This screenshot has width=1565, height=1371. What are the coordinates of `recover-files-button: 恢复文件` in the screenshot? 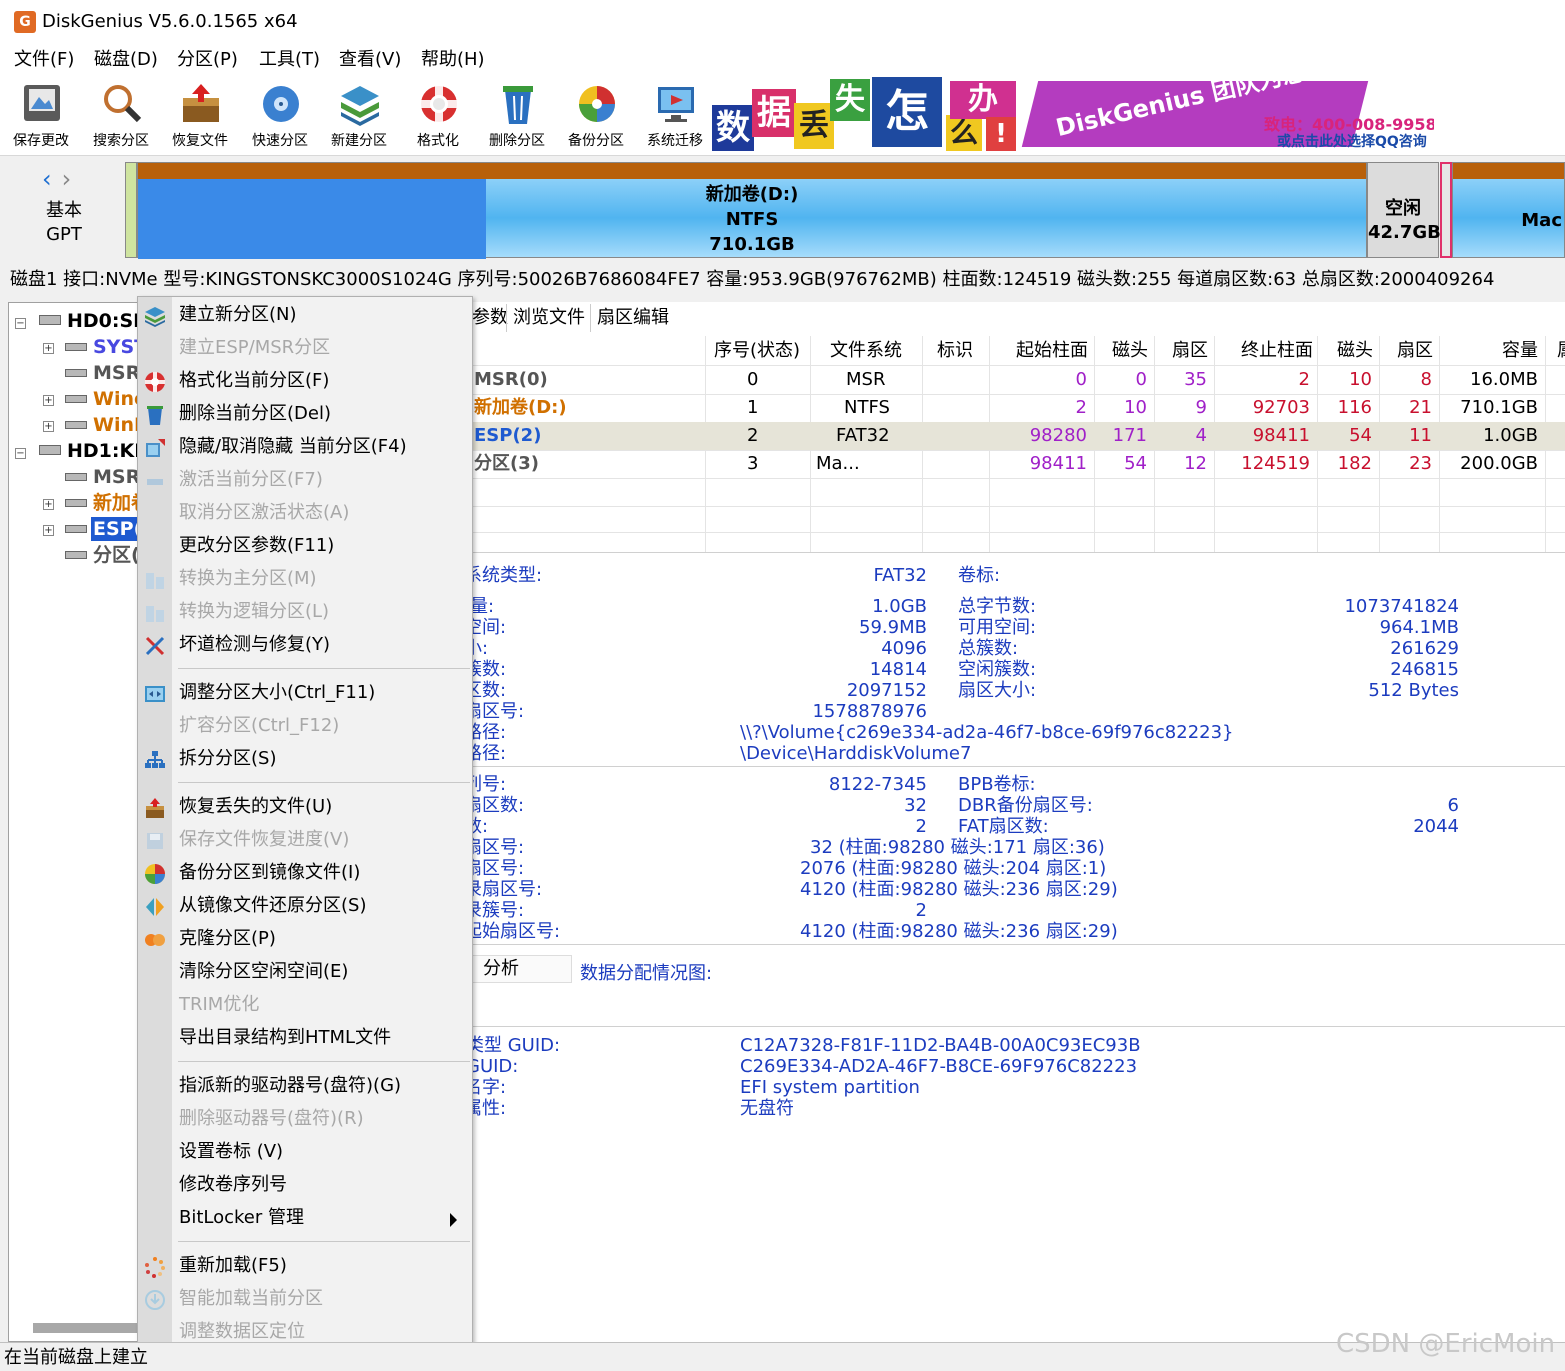 It's located at (200, 116).